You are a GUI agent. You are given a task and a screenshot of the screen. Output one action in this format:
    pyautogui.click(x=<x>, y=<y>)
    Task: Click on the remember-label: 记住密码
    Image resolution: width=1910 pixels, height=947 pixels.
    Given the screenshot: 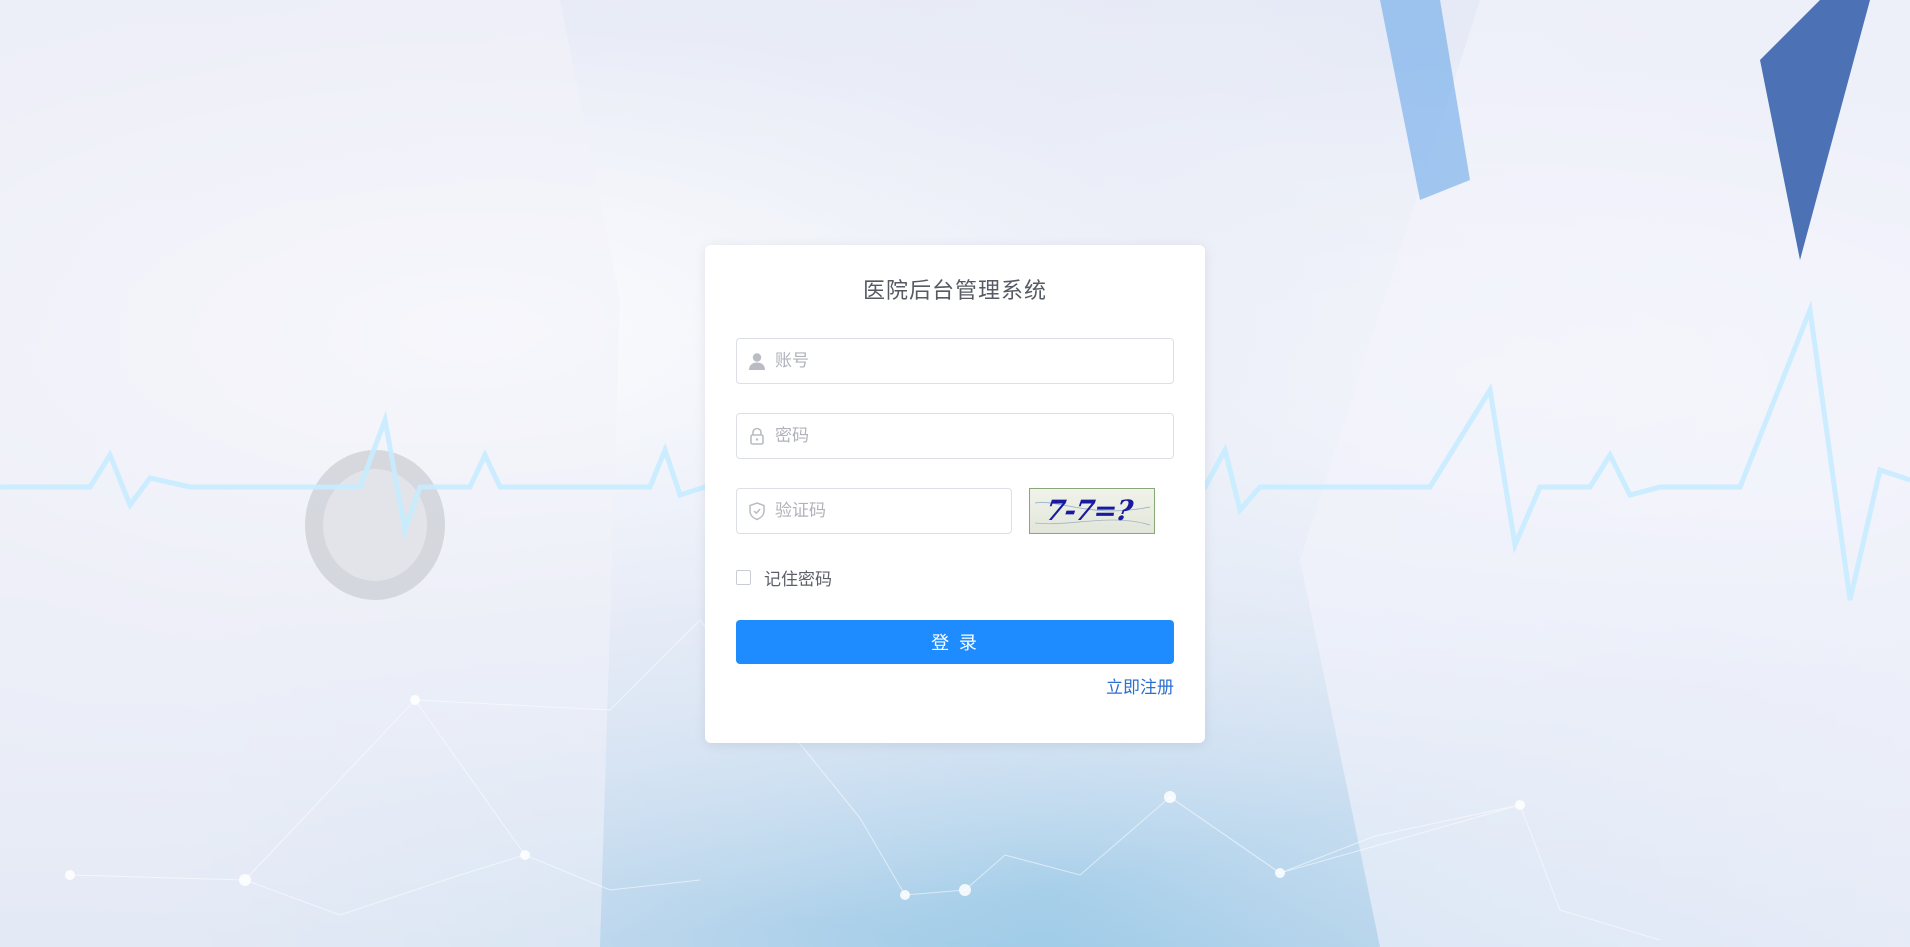 What is the action you would take?
    pyautogui.click(x=798, y=580)
    